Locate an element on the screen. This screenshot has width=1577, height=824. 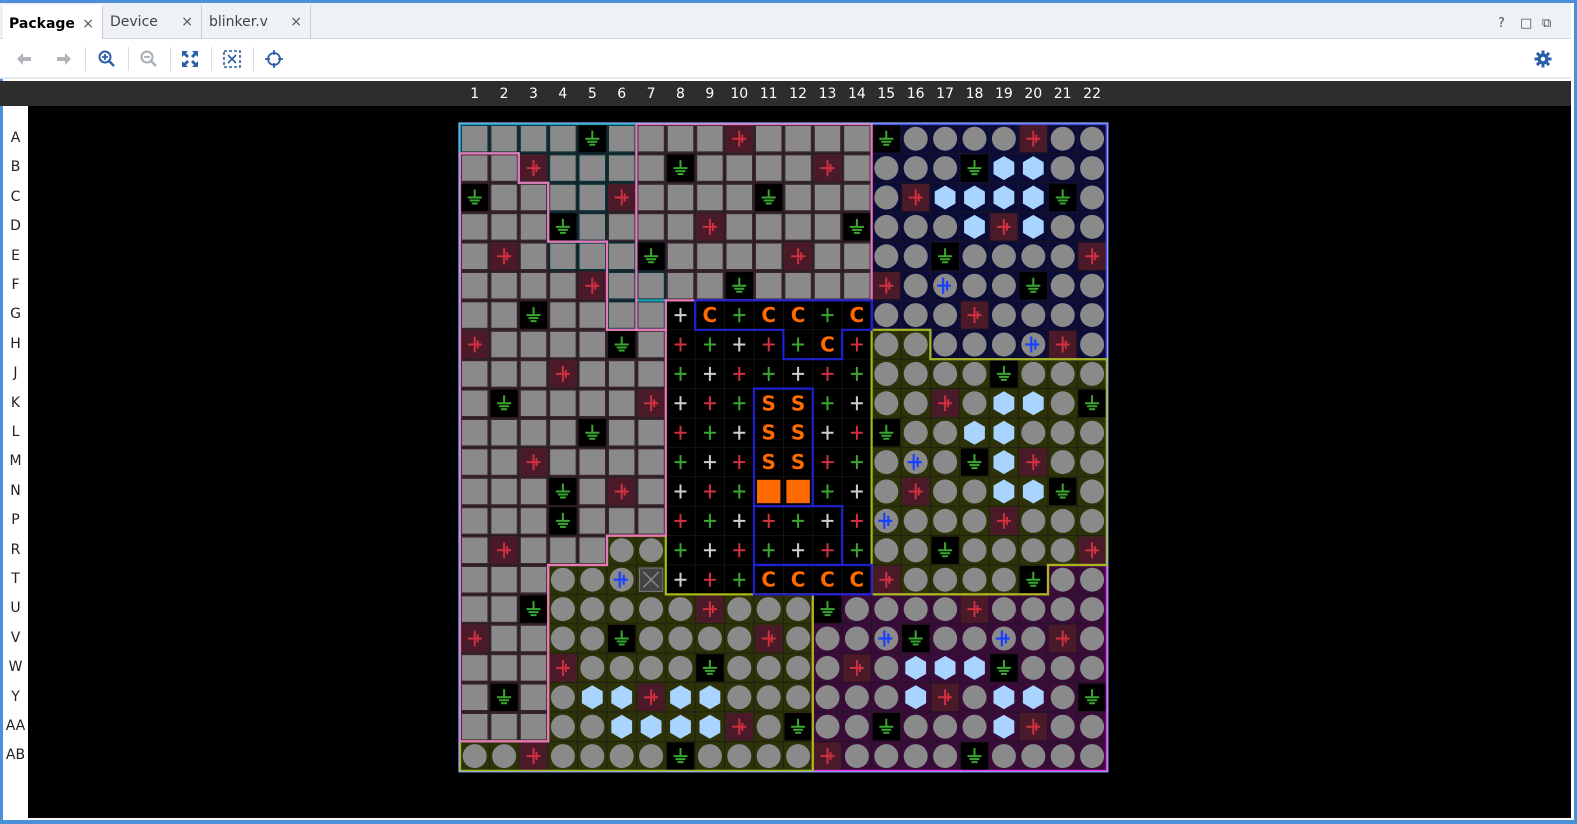
pin-site: S is located at coordinates (798, 403).